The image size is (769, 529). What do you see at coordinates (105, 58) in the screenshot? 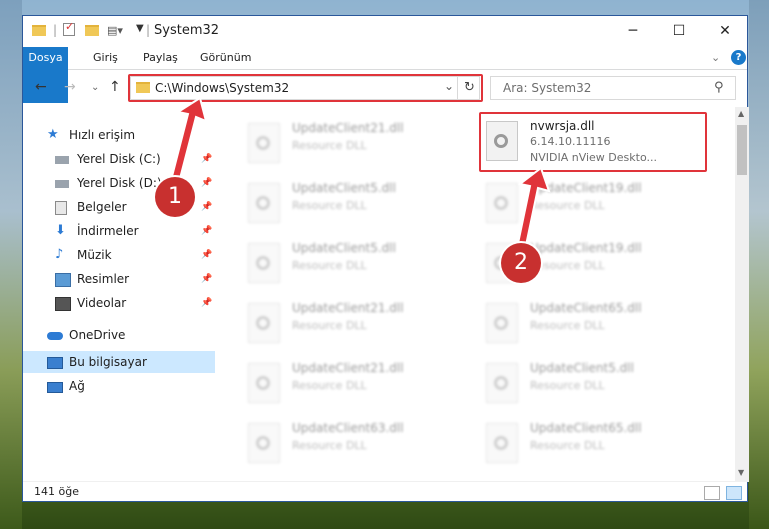
I see `tab-giris: Giriş` at bounding box center [105, 58].